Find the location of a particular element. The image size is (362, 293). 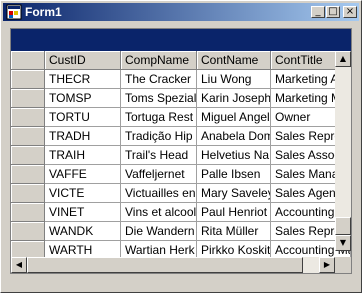

horizontal-scrollbar: ◀ ▶ is located at coordinates (173, 265).